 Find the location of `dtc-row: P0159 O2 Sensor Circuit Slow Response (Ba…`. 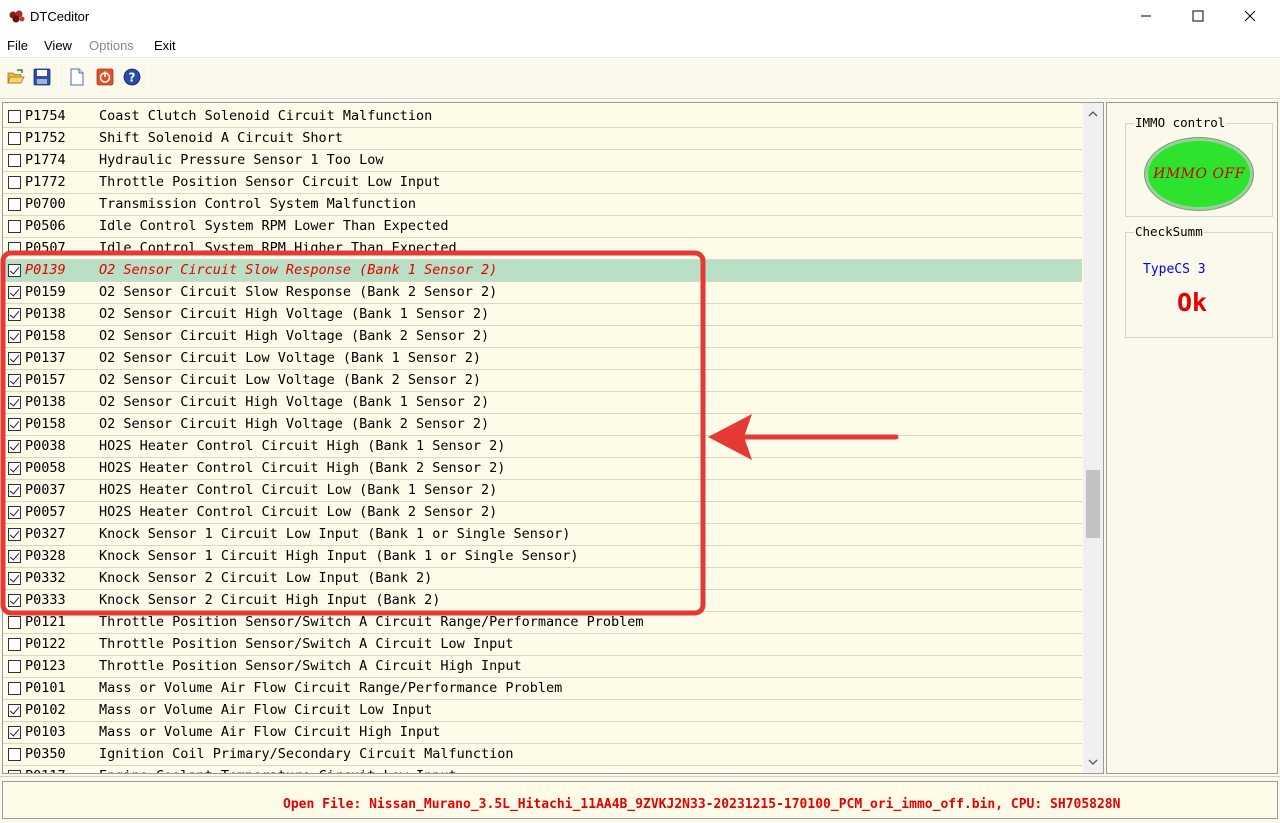

dtc-row: P0159 O2 Sensor Circuit Slow Response (Ba… is located at coordinates (542, 293).